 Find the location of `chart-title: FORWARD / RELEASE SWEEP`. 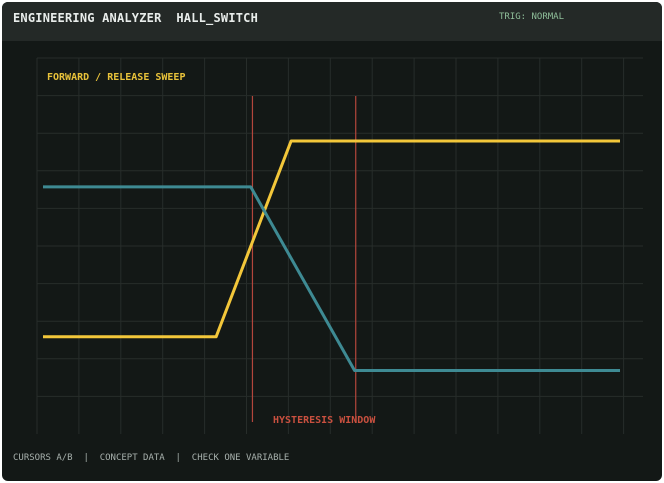

chart-title: FORWARD / RELEASE SWEEP is located at coordinates (116, 77).